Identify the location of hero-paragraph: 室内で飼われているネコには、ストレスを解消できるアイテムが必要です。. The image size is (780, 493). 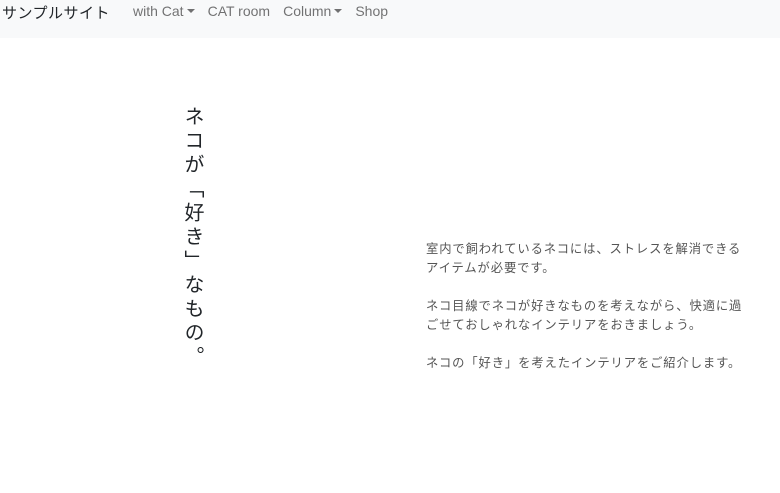
(584, 258).